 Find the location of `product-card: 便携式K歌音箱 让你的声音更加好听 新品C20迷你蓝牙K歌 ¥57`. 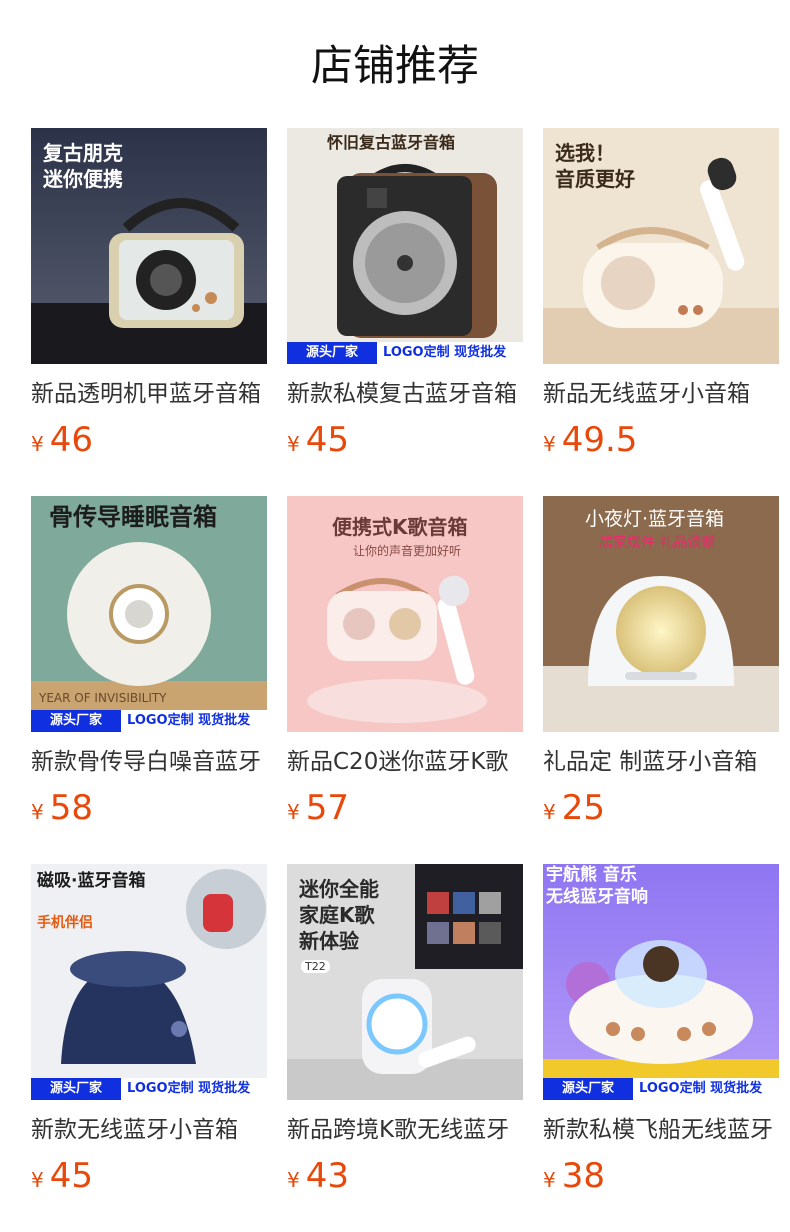

product-card: 便携式K歌音箱 让你的声音更加好听 新品C20迷你蓝牙K歌 ¥57 is located at coordinates (405, 680).